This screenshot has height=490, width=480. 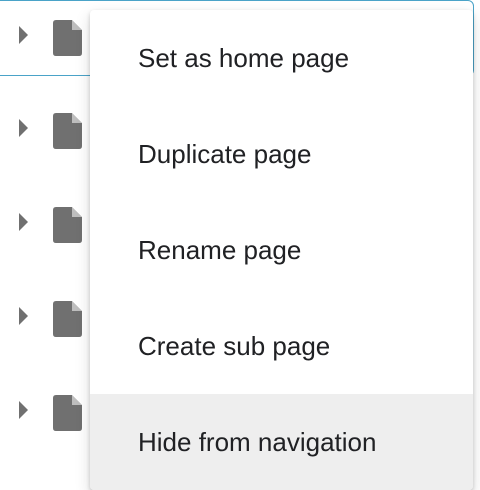 What do you see at coordinates (244, 57) in the screenshot?
I see `menu-item-label: Set as home page` at bounding box center [244, 57].